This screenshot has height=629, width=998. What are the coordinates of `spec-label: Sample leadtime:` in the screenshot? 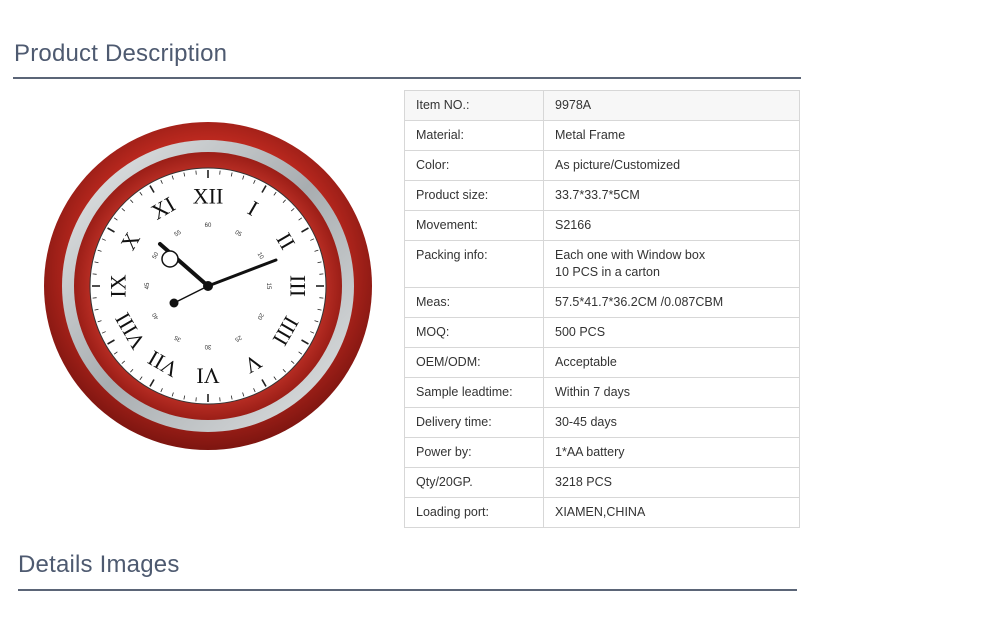 It's located at (474, 392).